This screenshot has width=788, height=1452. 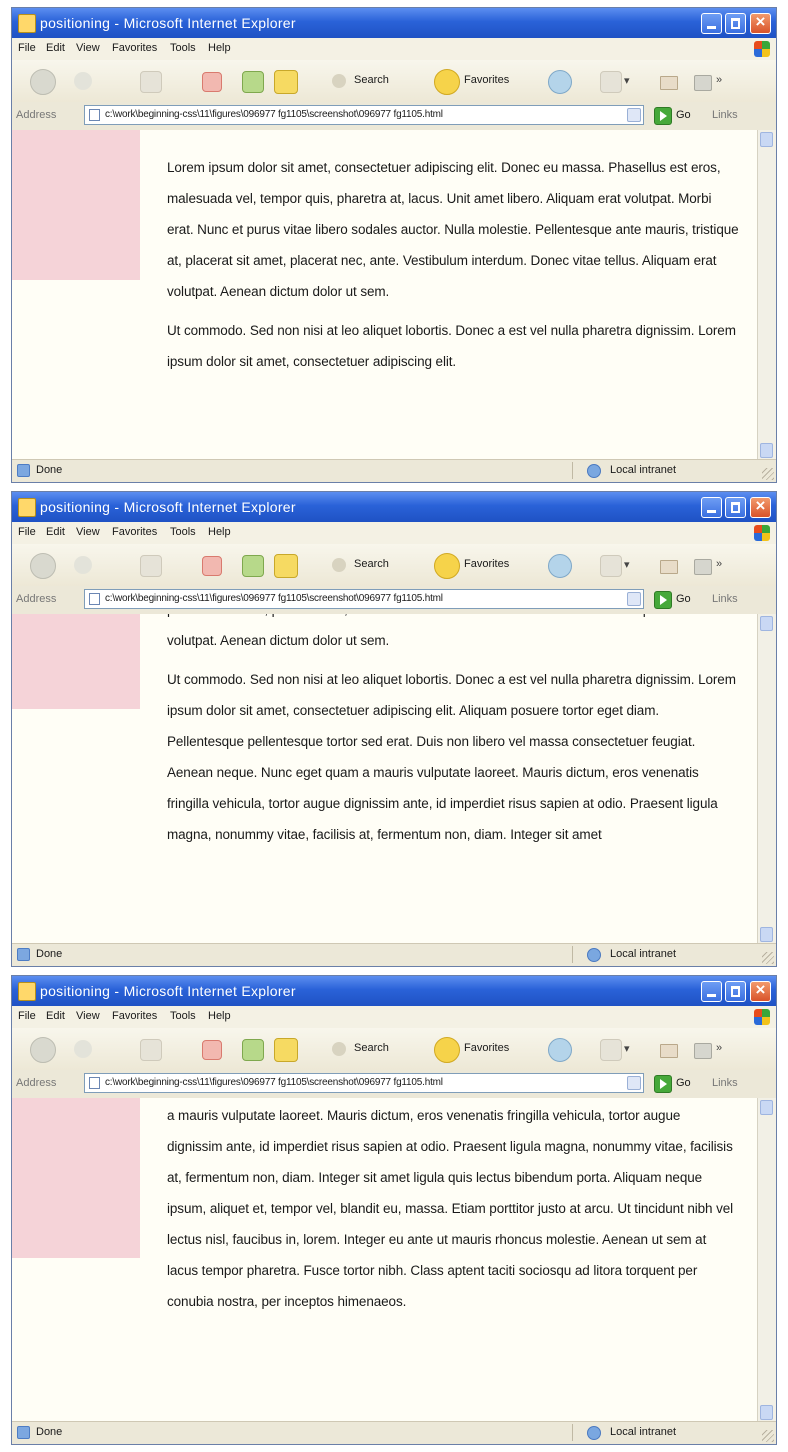 I want to click on back-button-icon, so click(x=43, y=82).